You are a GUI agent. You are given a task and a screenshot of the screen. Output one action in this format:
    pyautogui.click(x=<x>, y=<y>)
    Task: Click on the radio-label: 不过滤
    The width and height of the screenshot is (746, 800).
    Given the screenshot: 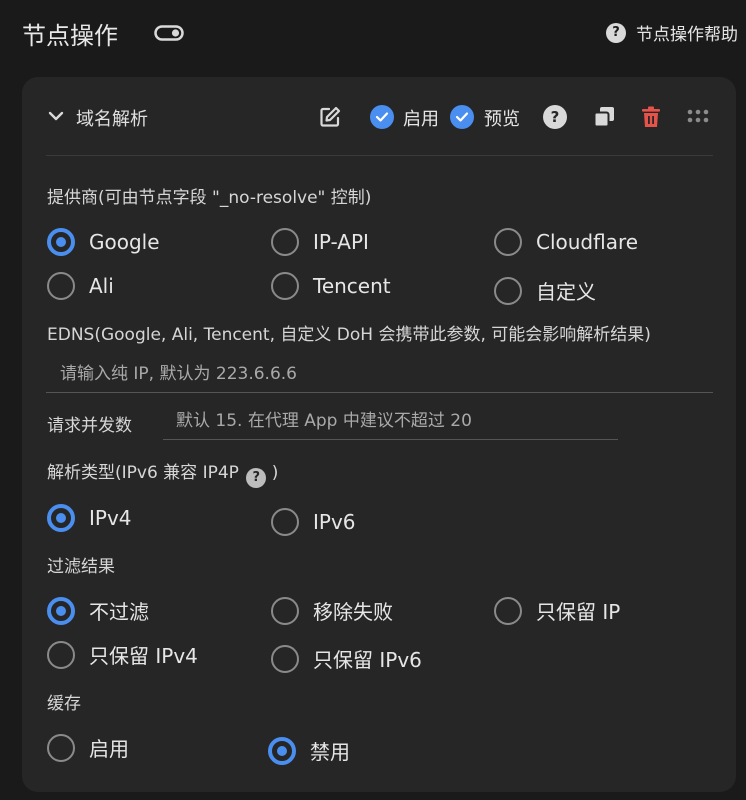 What is the action you would take?
    pyautogui.click(x=119, y=612)
    